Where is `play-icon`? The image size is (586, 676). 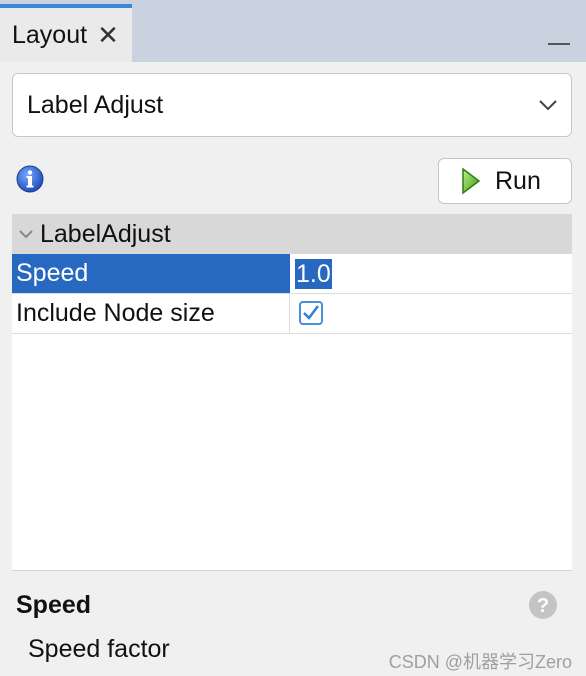 play-icon is located at coordinates (471, 181).